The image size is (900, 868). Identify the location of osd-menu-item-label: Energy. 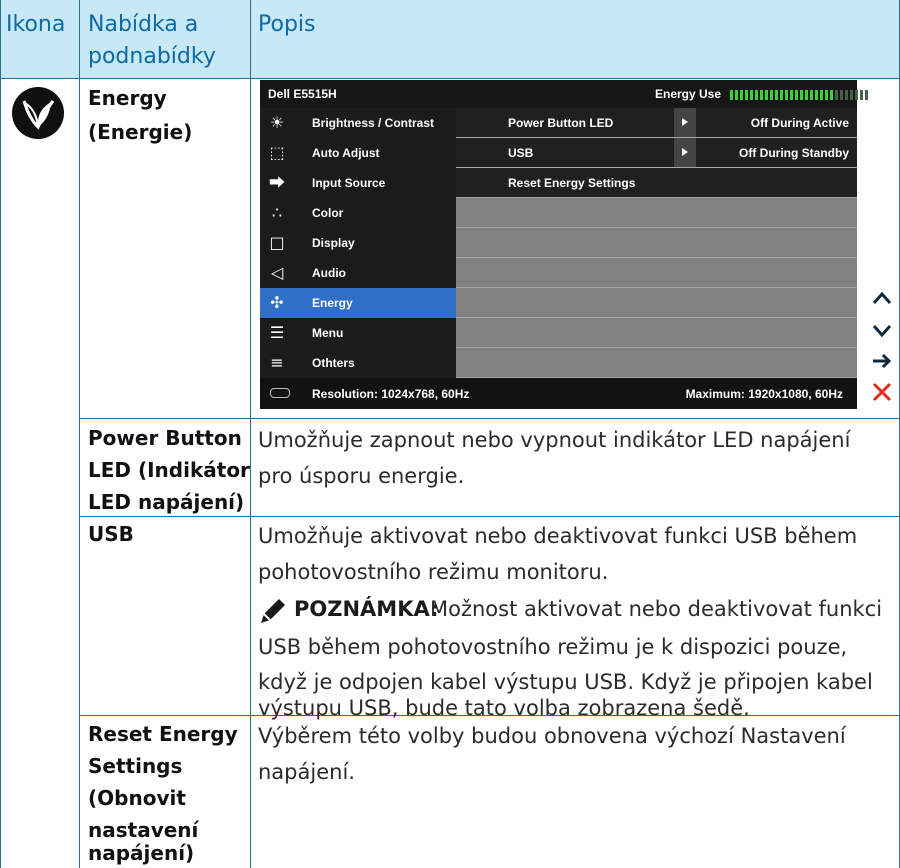
(332, 303).